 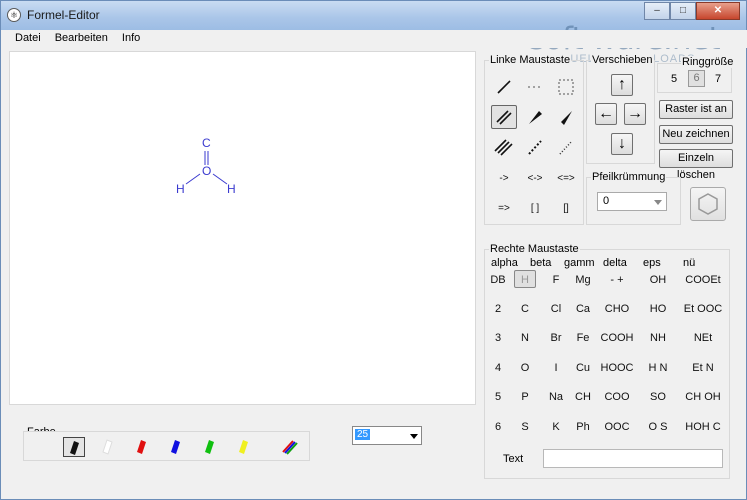 I want to click on cell-so: SO, so click(x=658, y=397).